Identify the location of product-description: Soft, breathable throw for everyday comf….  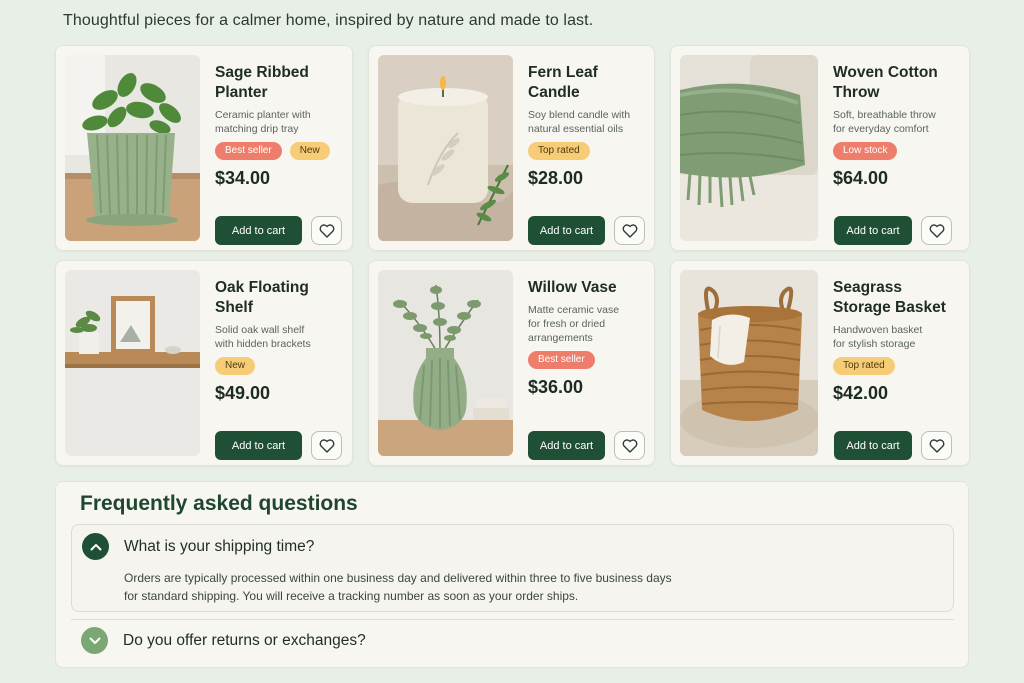
(884, 122).